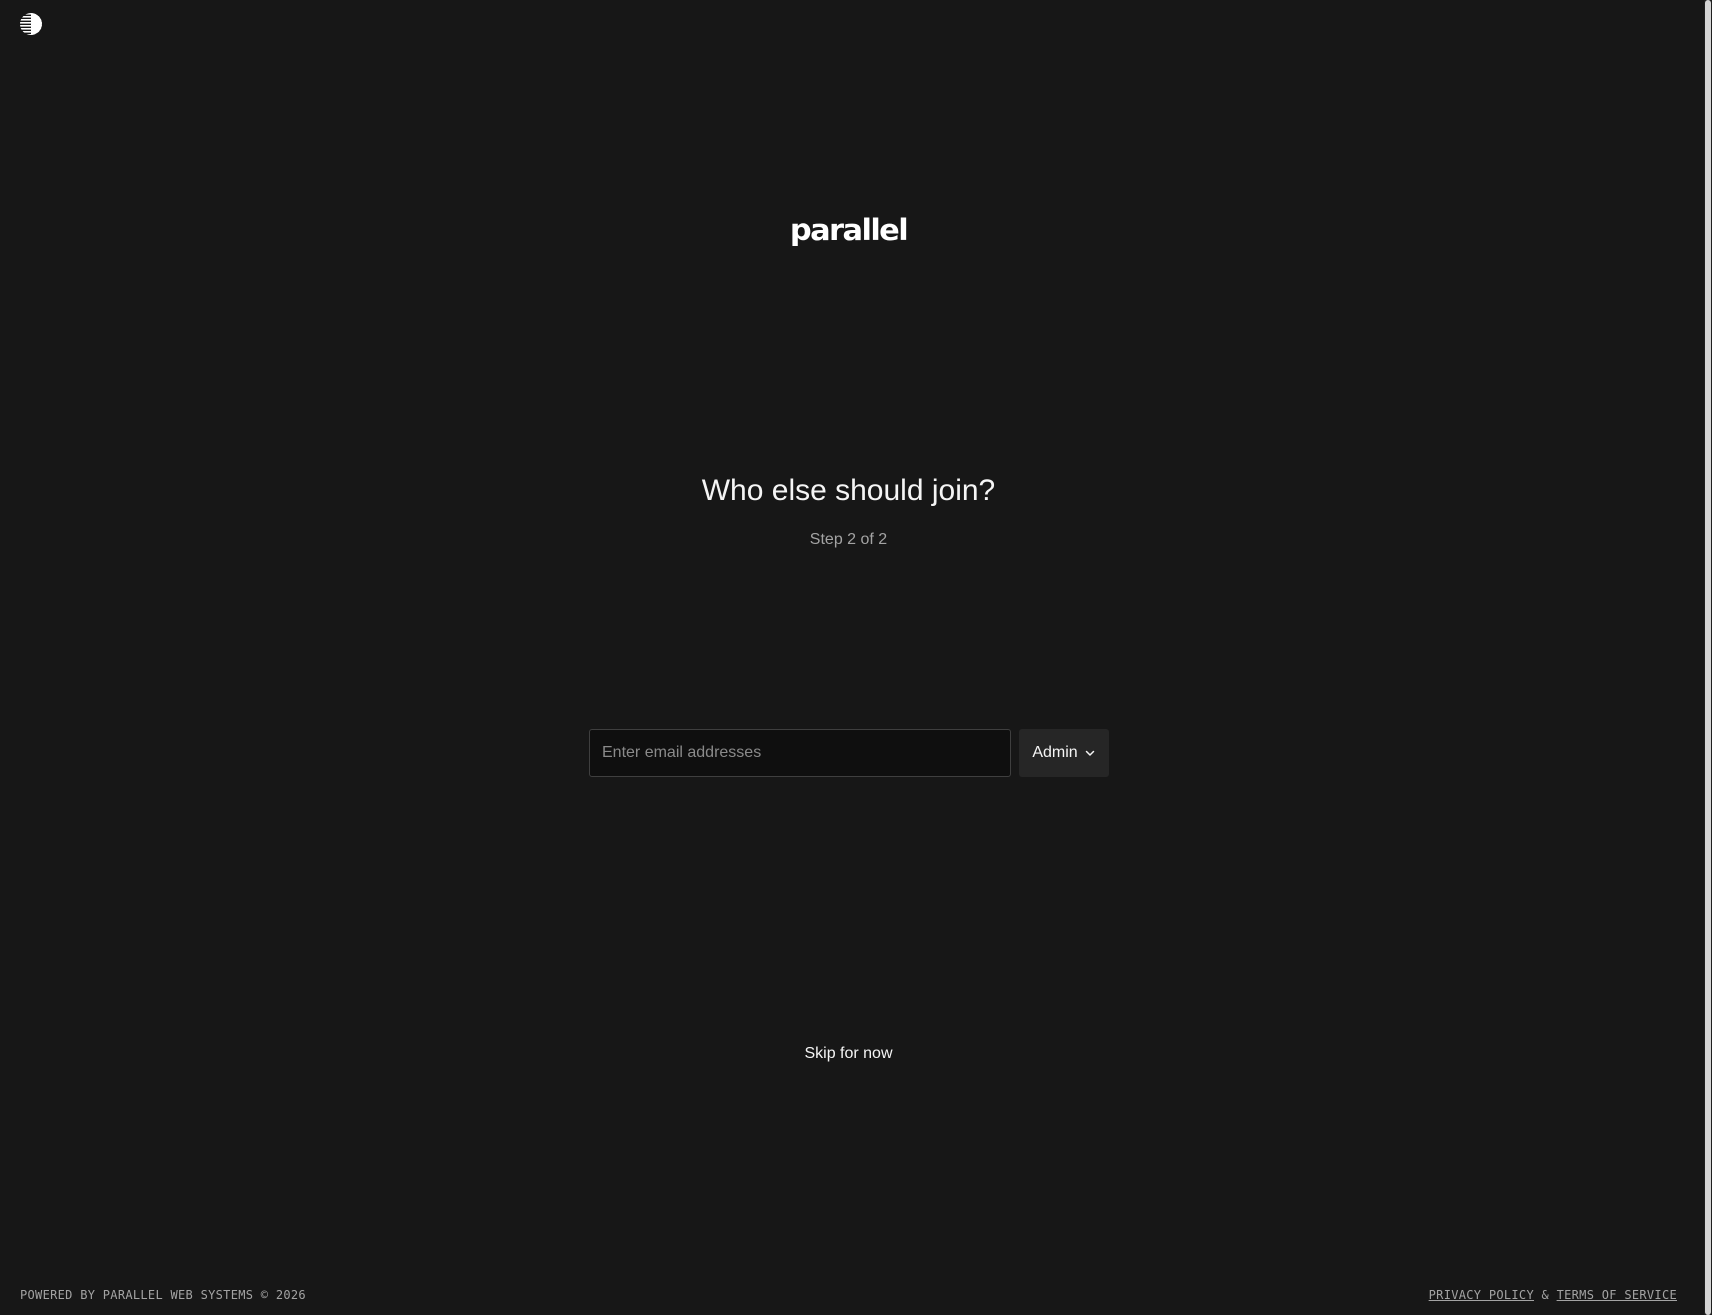  I want to click on powered-by-text: POWERED BY PARALLEL WEB SYSTEMS © 2026, so click(163, 1295).